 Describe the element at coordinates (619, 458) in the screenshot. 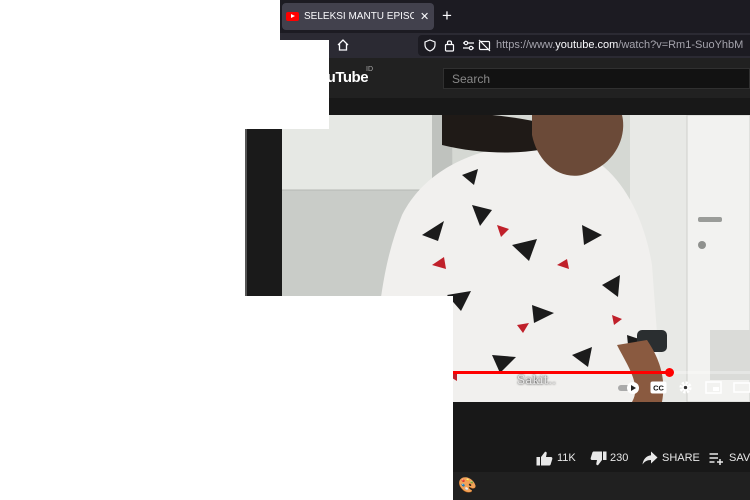

I see `dislike-count: 230` at that location.